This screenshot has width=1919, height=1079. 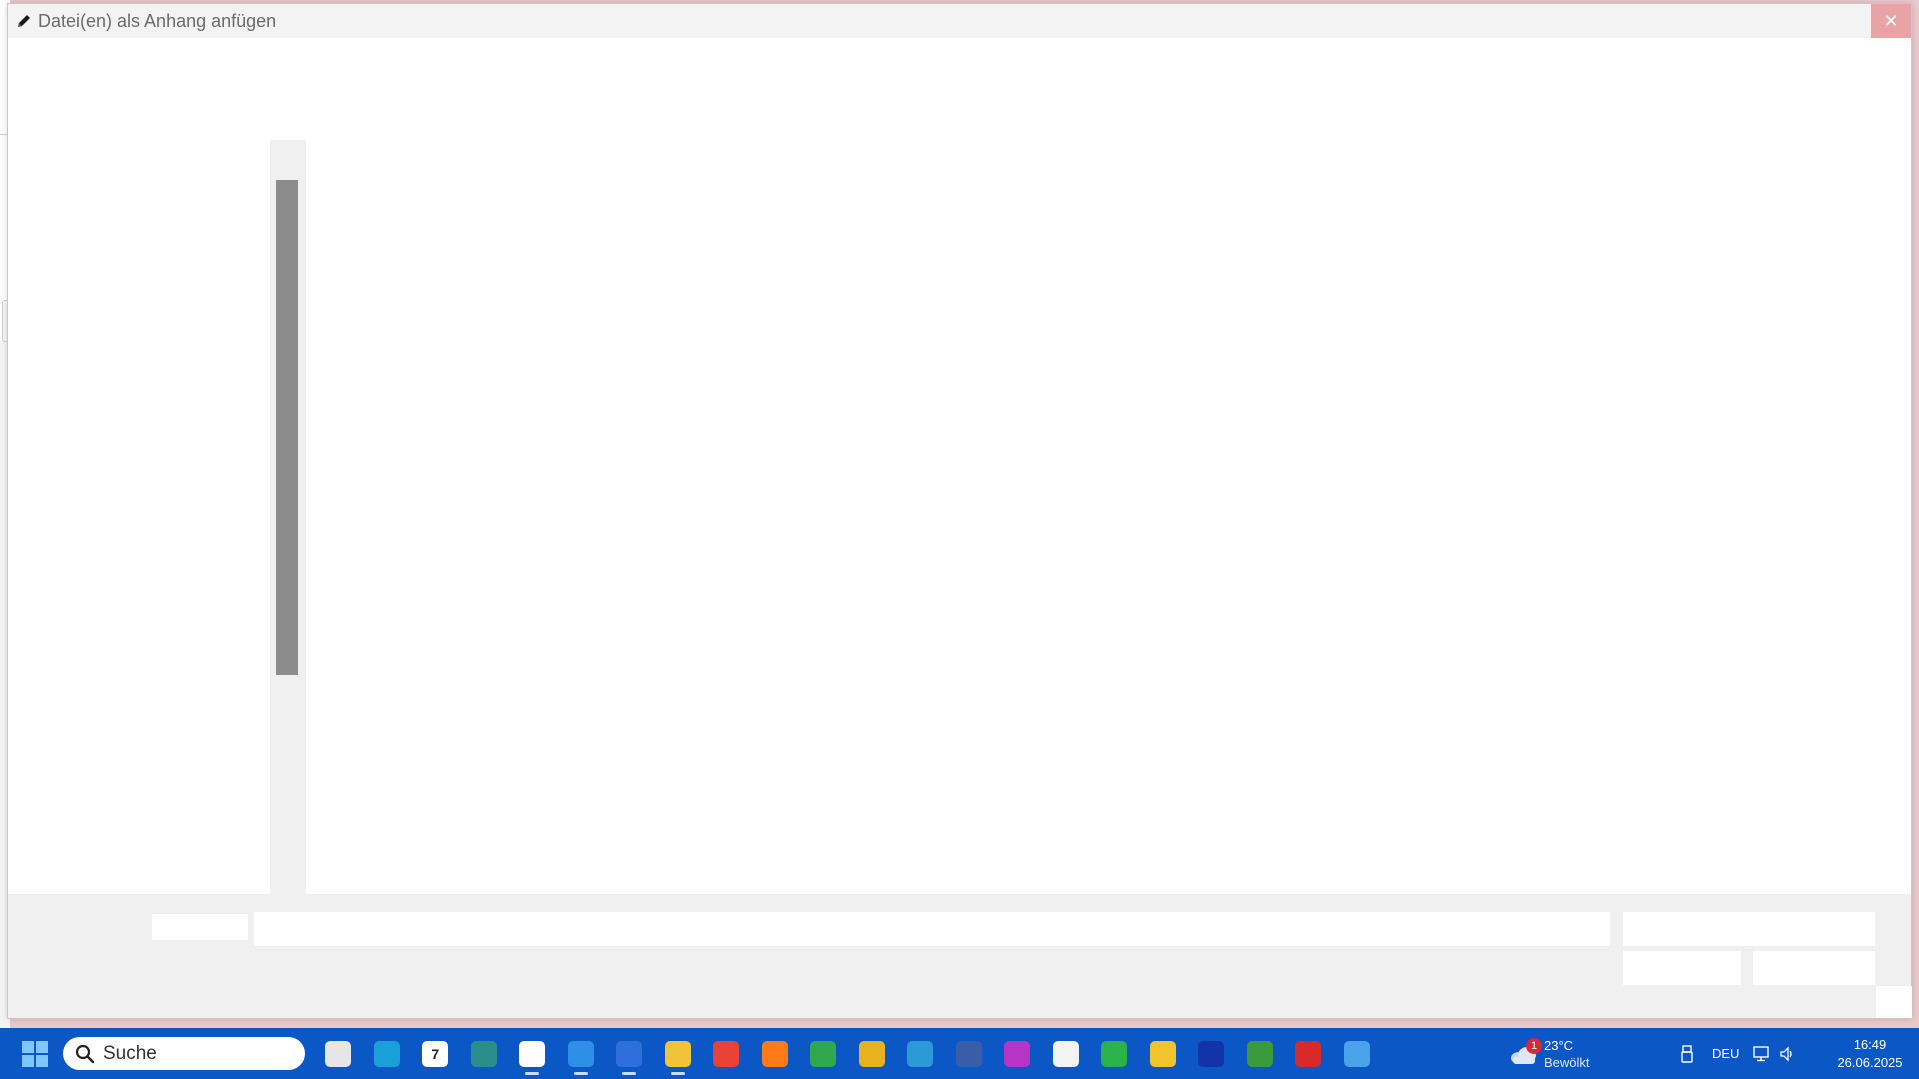 What do you see at coordinates (1787, 1053) in the screenshot?
I see `volume-icon` at bounding box center [1787, 1053].